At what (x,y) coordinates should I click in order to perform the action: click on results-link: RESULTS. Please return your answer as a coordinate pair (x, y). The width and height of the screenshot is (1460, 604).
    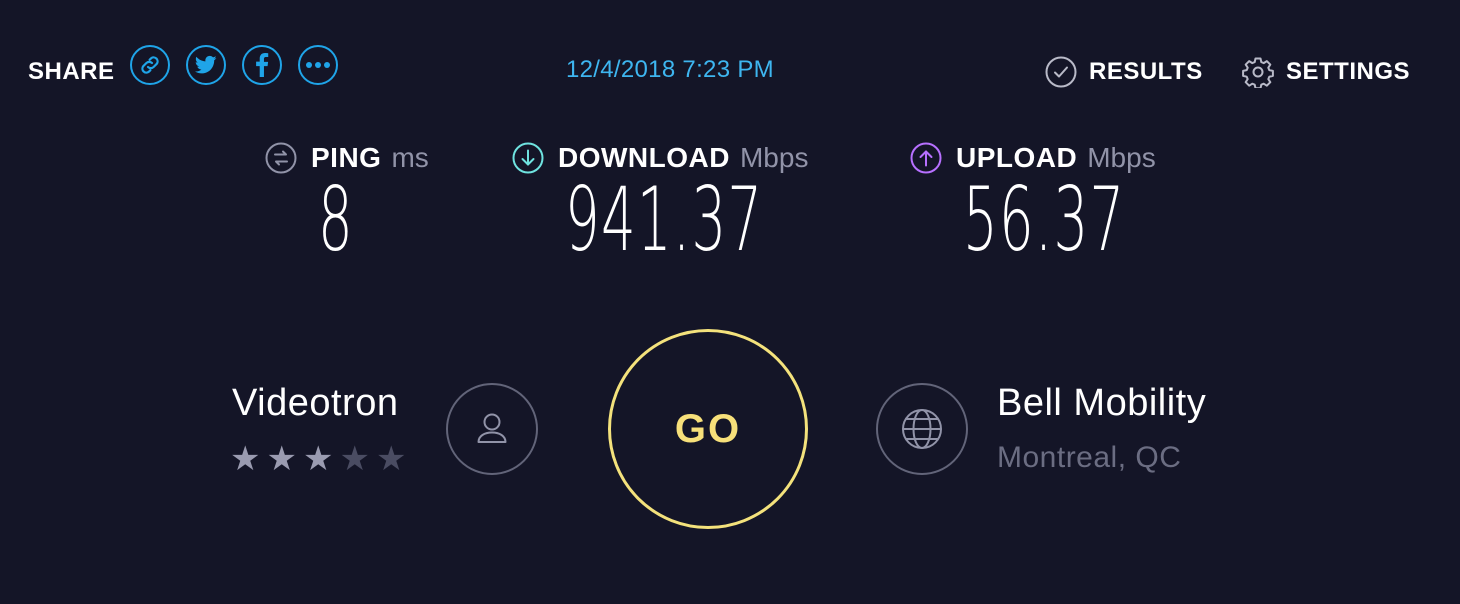
    Looking at the image, I should click on (1124, 72).